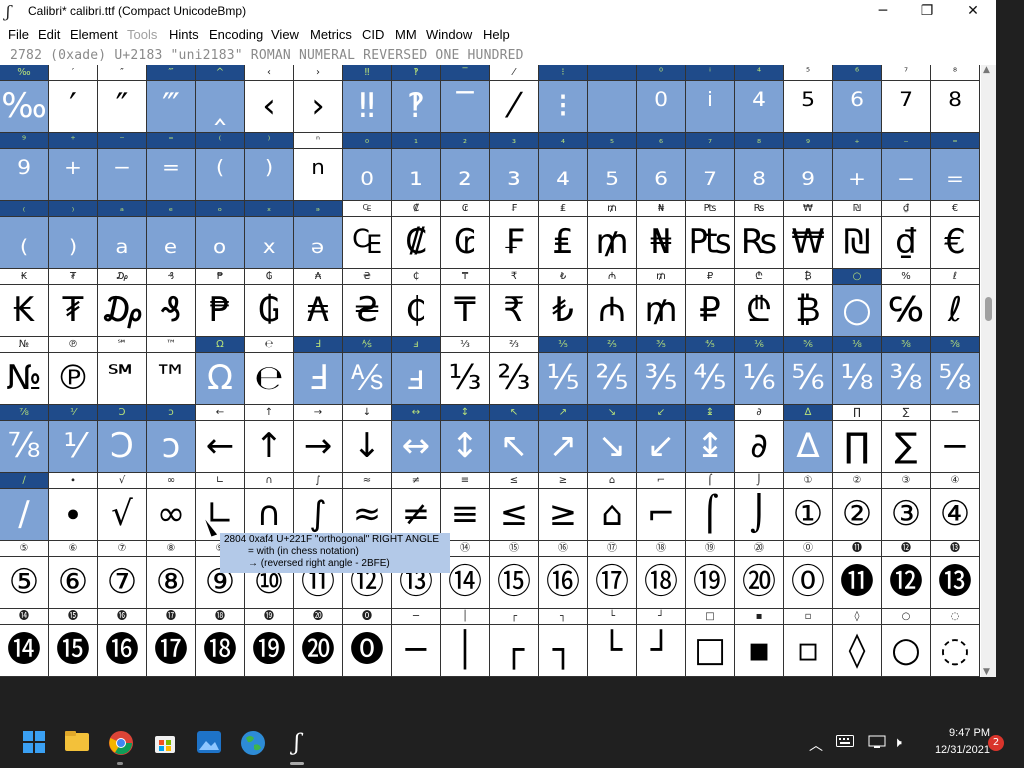 The width and height of the screenshot is (1024, 768). What do you see at coordinates (122, 643) in the screenshot?
I see `glyph-cell: ⓰⓰` at bounding box center [122, 643].